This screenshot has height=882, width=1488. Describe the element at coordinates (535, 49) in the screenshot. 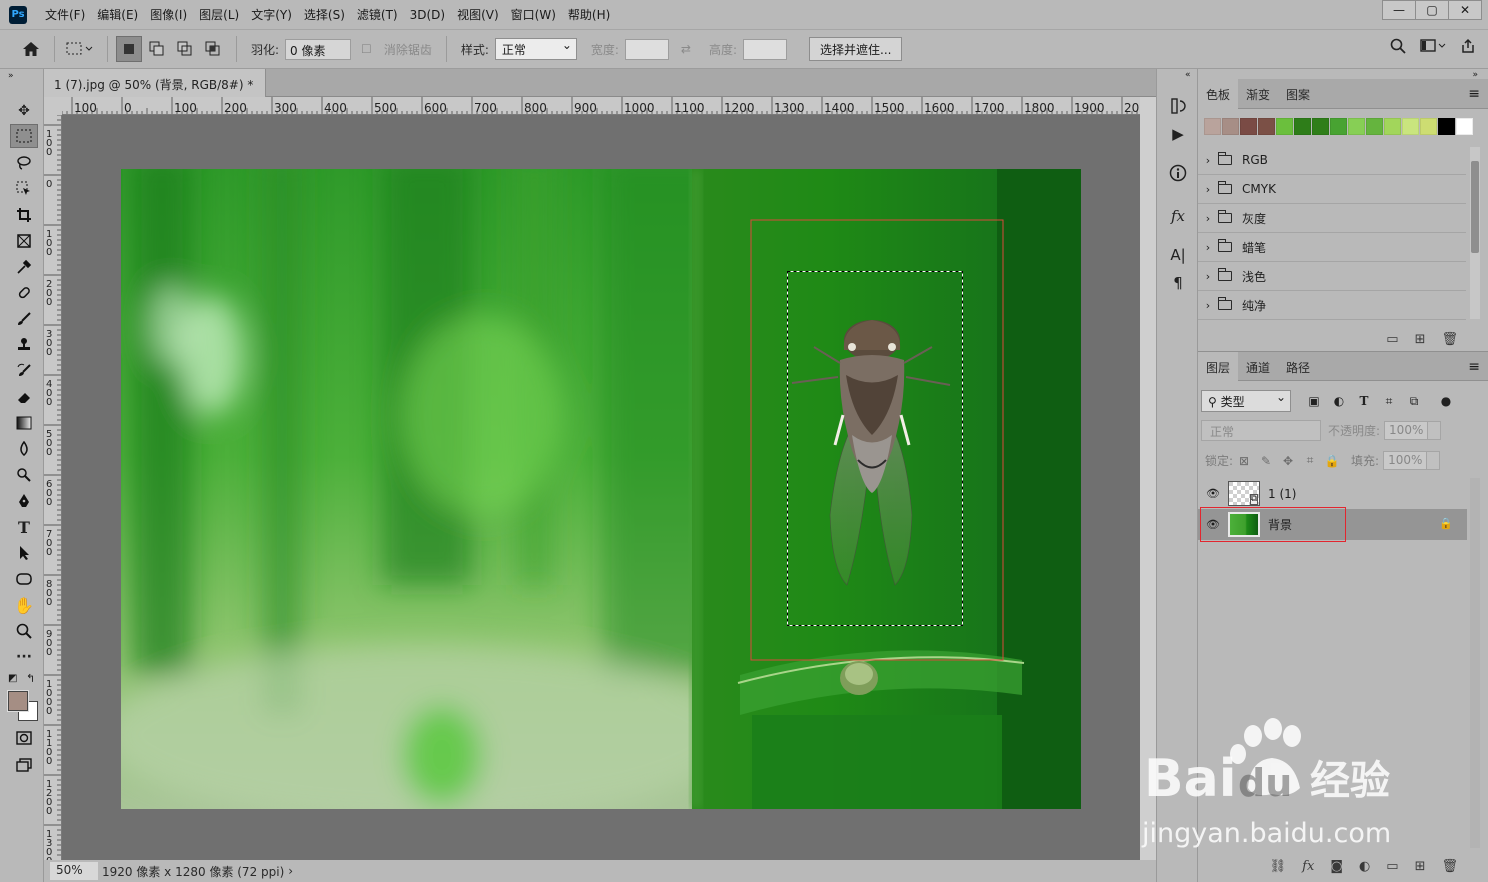

I see `style-select: 正常` at that location.